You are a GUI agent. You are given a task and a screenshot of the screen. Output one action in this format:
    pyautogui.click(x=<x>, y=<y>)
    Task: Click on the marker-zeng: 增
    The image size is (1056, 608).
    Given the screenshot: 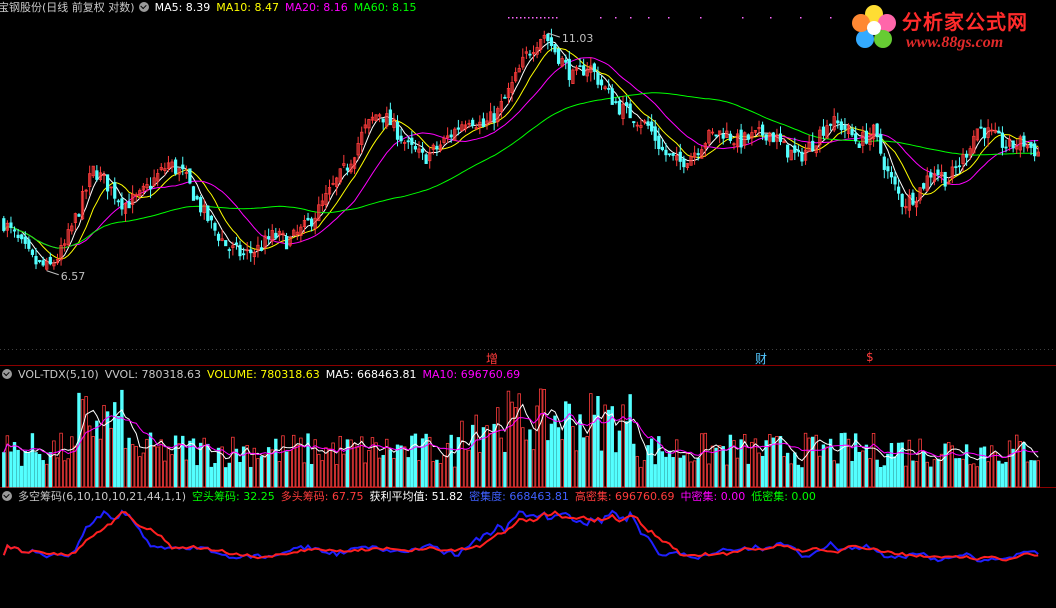 What is the action you would take?
    pyautogui.click(x=492, y=358)
    